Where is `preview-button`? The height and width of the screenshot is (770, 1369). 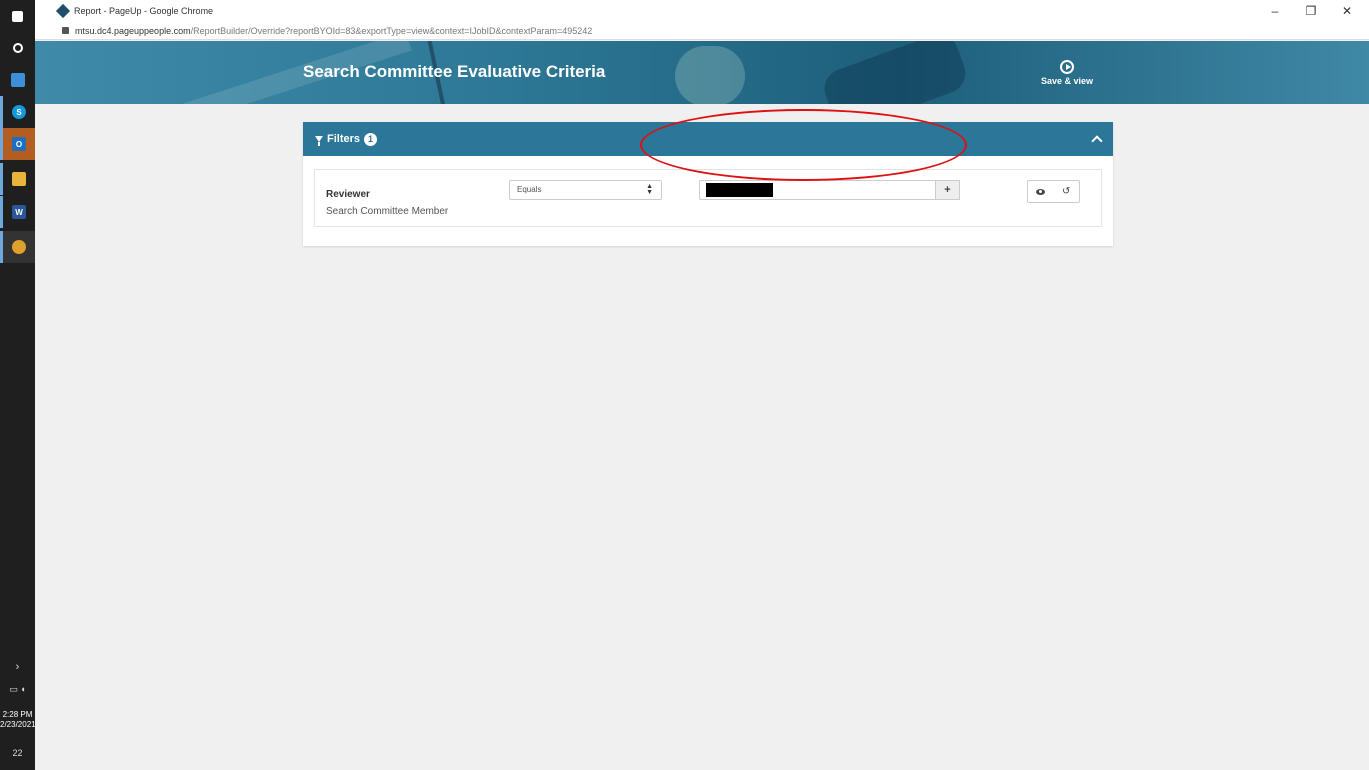
preview-button is located at coordinates (1041, 191).